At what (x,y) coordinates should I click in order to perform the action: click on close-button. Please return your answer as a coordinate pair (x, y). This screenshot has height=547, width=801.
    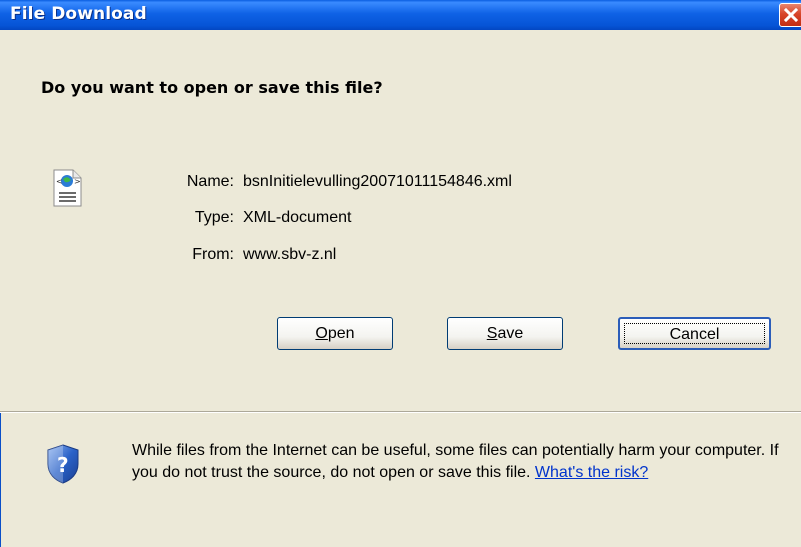
    Looking at the image, I should click on (790, 15).